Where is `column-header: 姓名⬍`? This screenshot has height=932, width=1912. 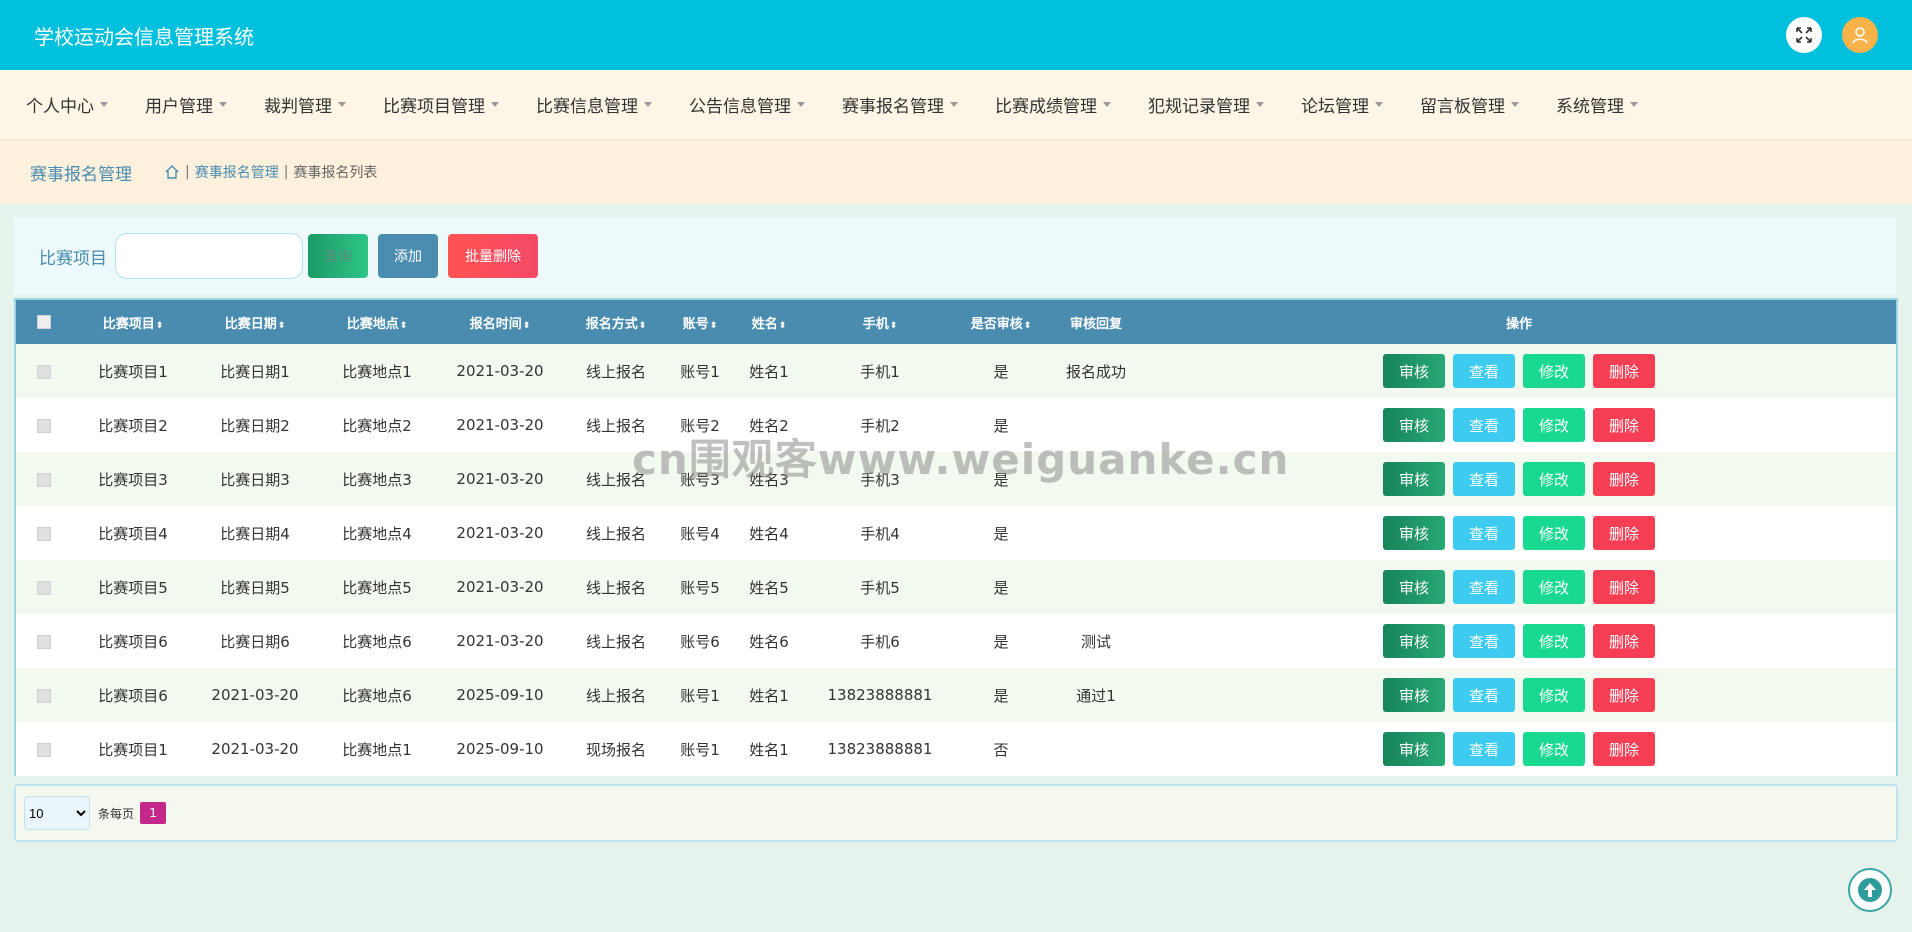
column-header: 姓名⬍ is located at coordinates (769, 322).